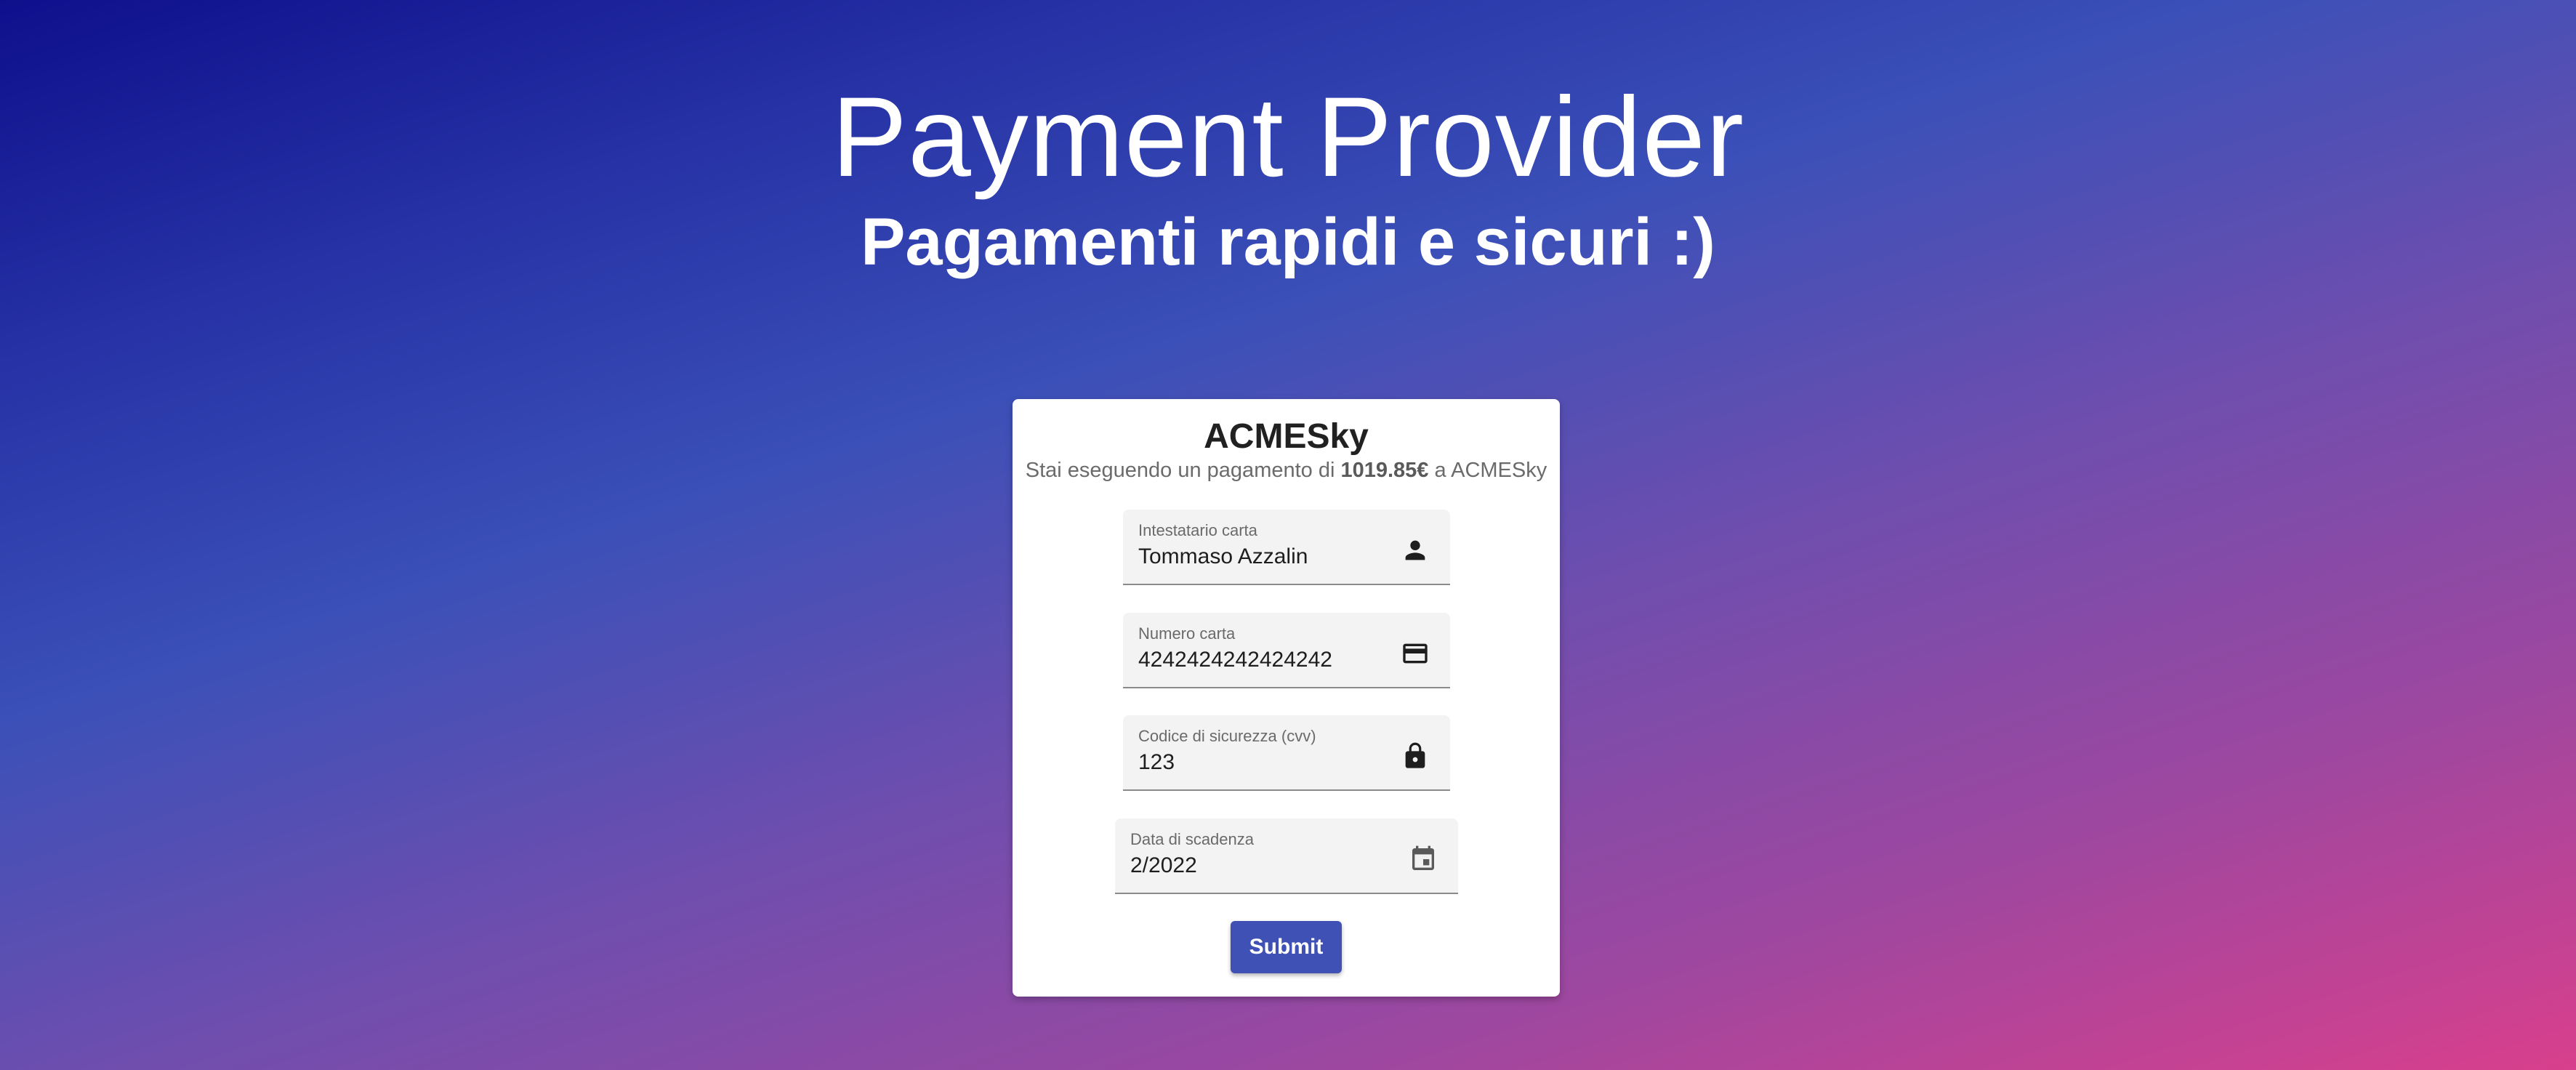 The width and height of the screenshot is (2576, 1070). Describe the element at coordinates (1286, 436) in the screenshot. I see `merchant-name: ACMESky` at that location.